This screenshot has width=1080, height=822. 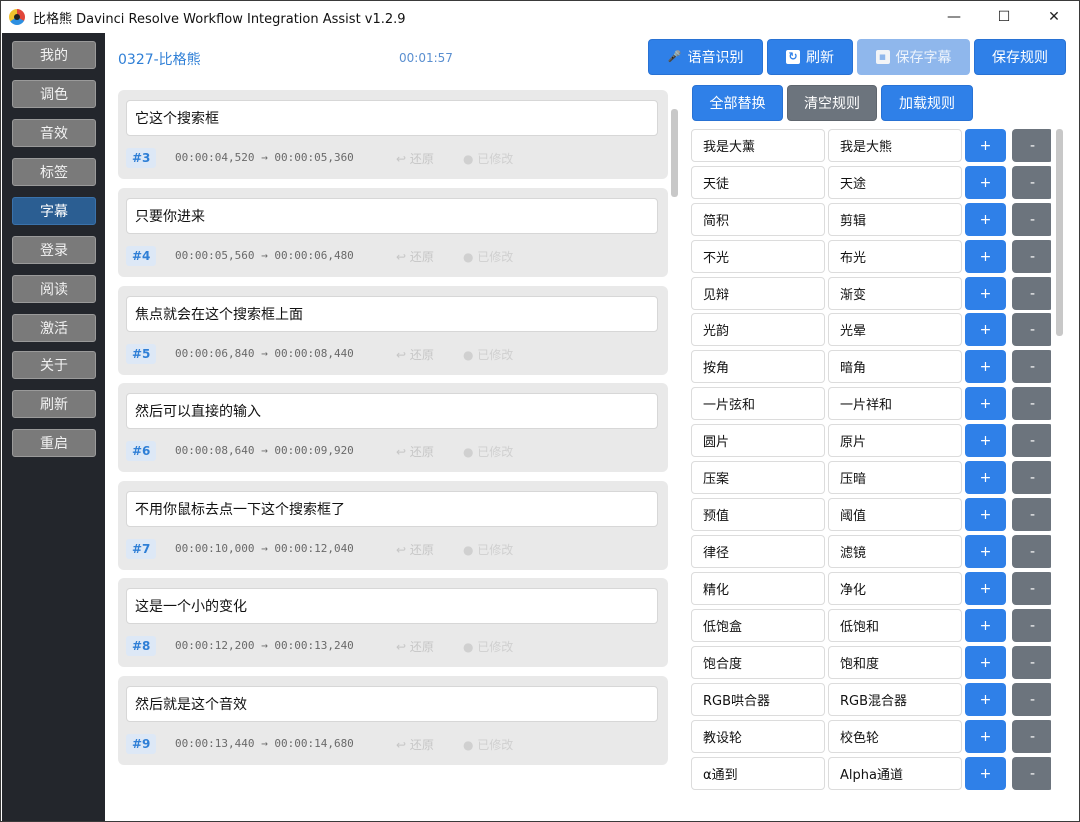 What do you see at coordinates (758, 773) in the screenshot?
I see `rule-from-input: α通到` at bounding box center [758, 773].